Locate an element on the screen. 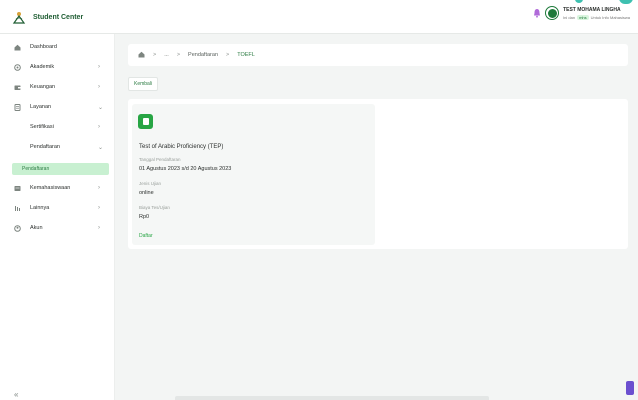  user-subtitle: Ini dan mhs Untuk Info Mahasiswa is located at coordinates (596, 17).